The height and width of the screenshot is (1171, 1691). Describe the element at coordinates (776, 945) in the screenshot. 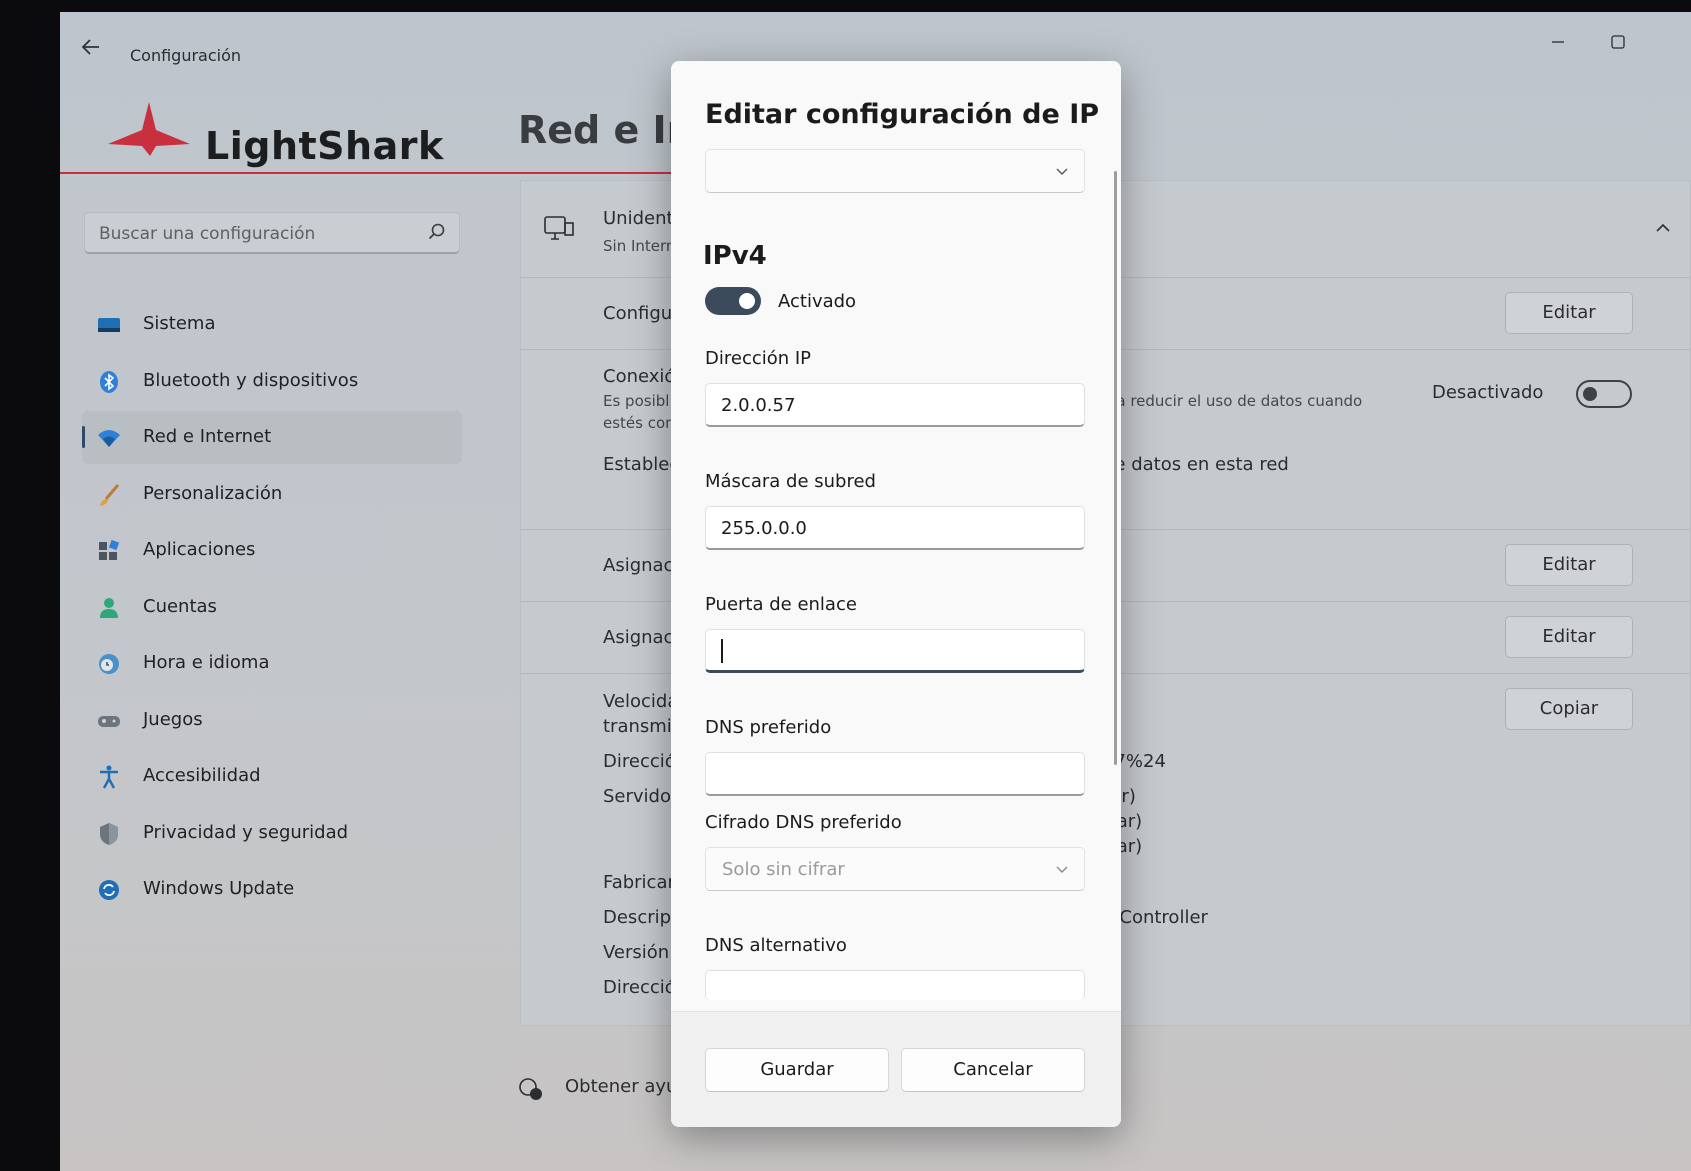

I see `alternate-dns-label: DNS alternativo` at that location.